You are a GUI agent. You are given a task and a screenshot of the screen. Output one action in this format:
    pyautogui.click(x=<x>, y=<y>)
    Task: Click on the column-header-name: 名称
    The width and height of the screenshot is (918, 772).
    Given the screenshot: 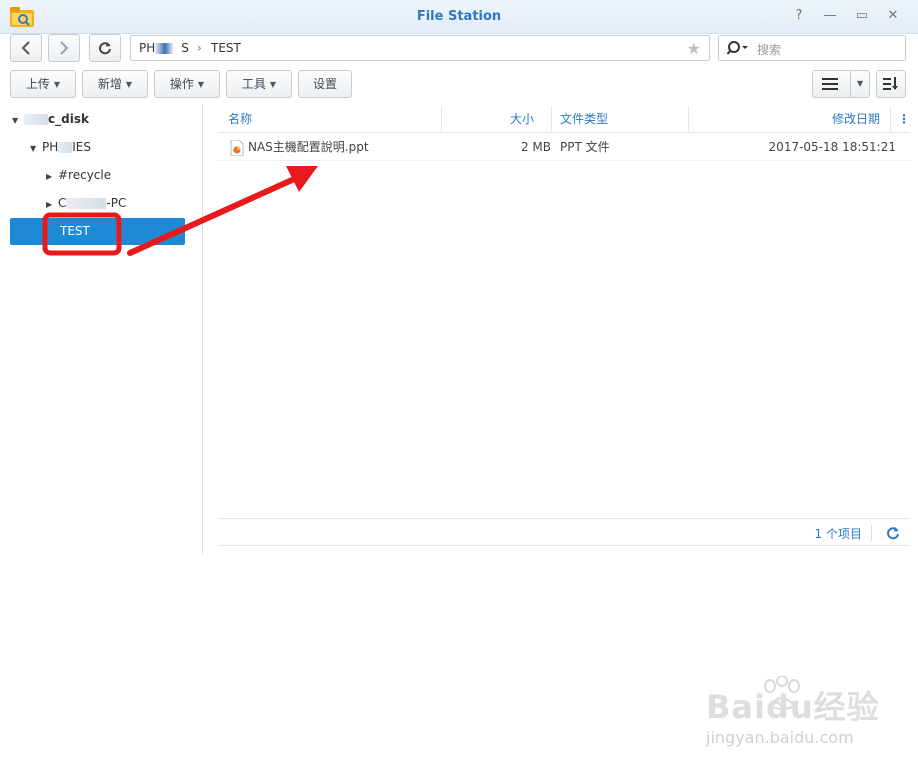 What is the action you would take?
    pyautogui.click(x=240, y=119)
    